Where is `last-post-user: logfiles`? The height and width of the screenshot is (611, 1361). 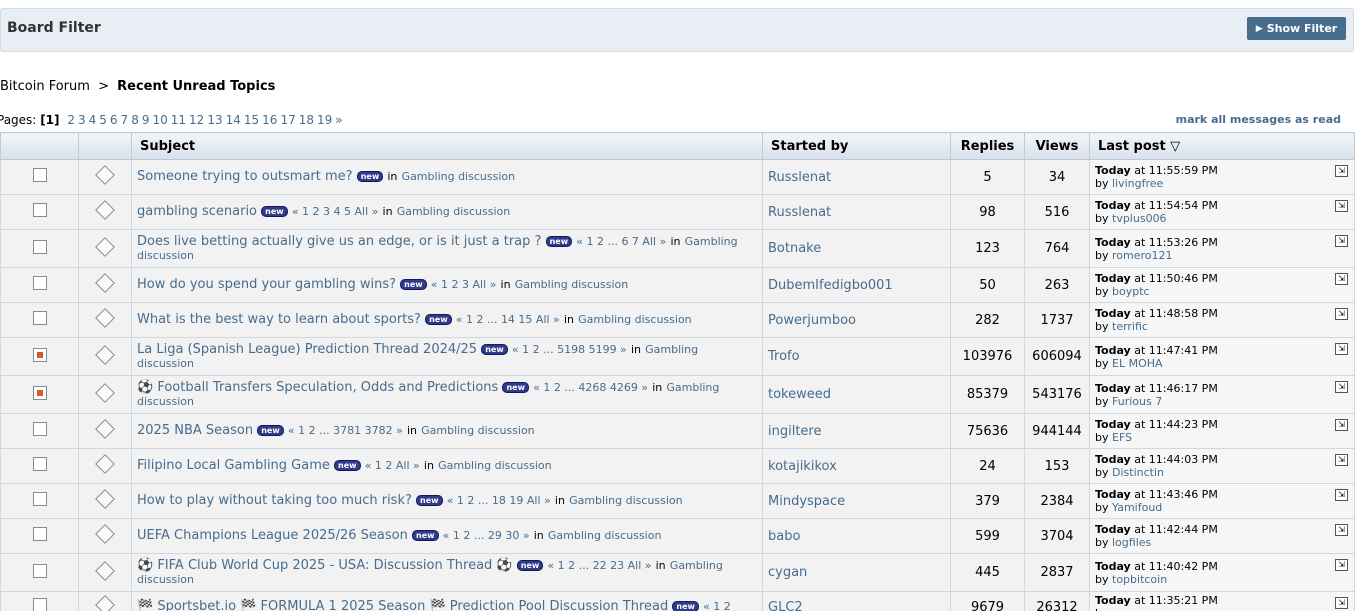
last-post-user: logfiles is located at coordinates (1131, 542).